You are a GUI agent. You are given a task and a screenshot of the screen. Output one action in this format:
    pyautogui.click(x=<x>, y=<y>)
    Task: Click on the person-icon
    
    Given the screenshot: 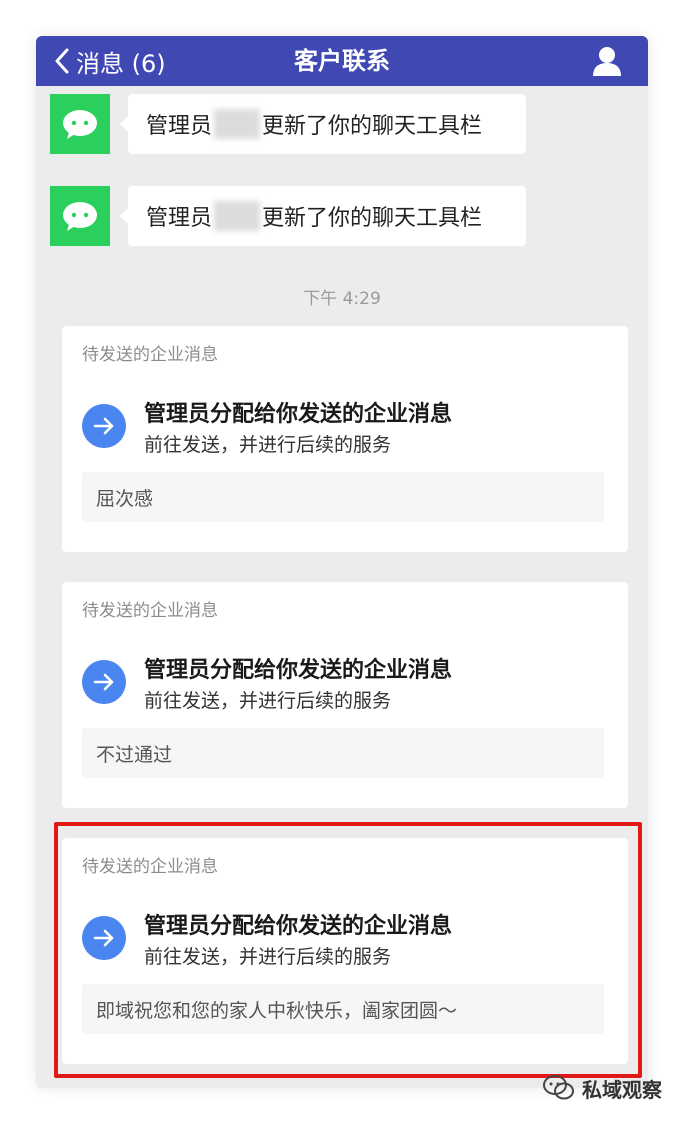 What is the action you would take?
    pyautogui.click(x=607, y=61)
    